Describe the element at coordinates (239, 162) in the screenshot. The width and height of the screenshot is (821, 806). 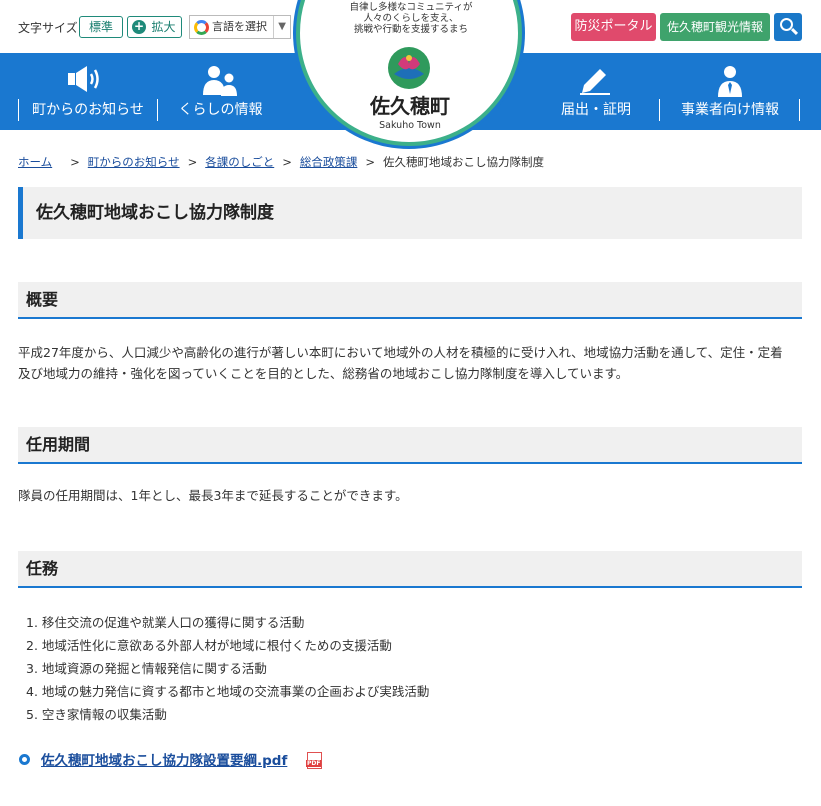
I see `breadcrumb-link-departments: 各課のしごと` at that location.